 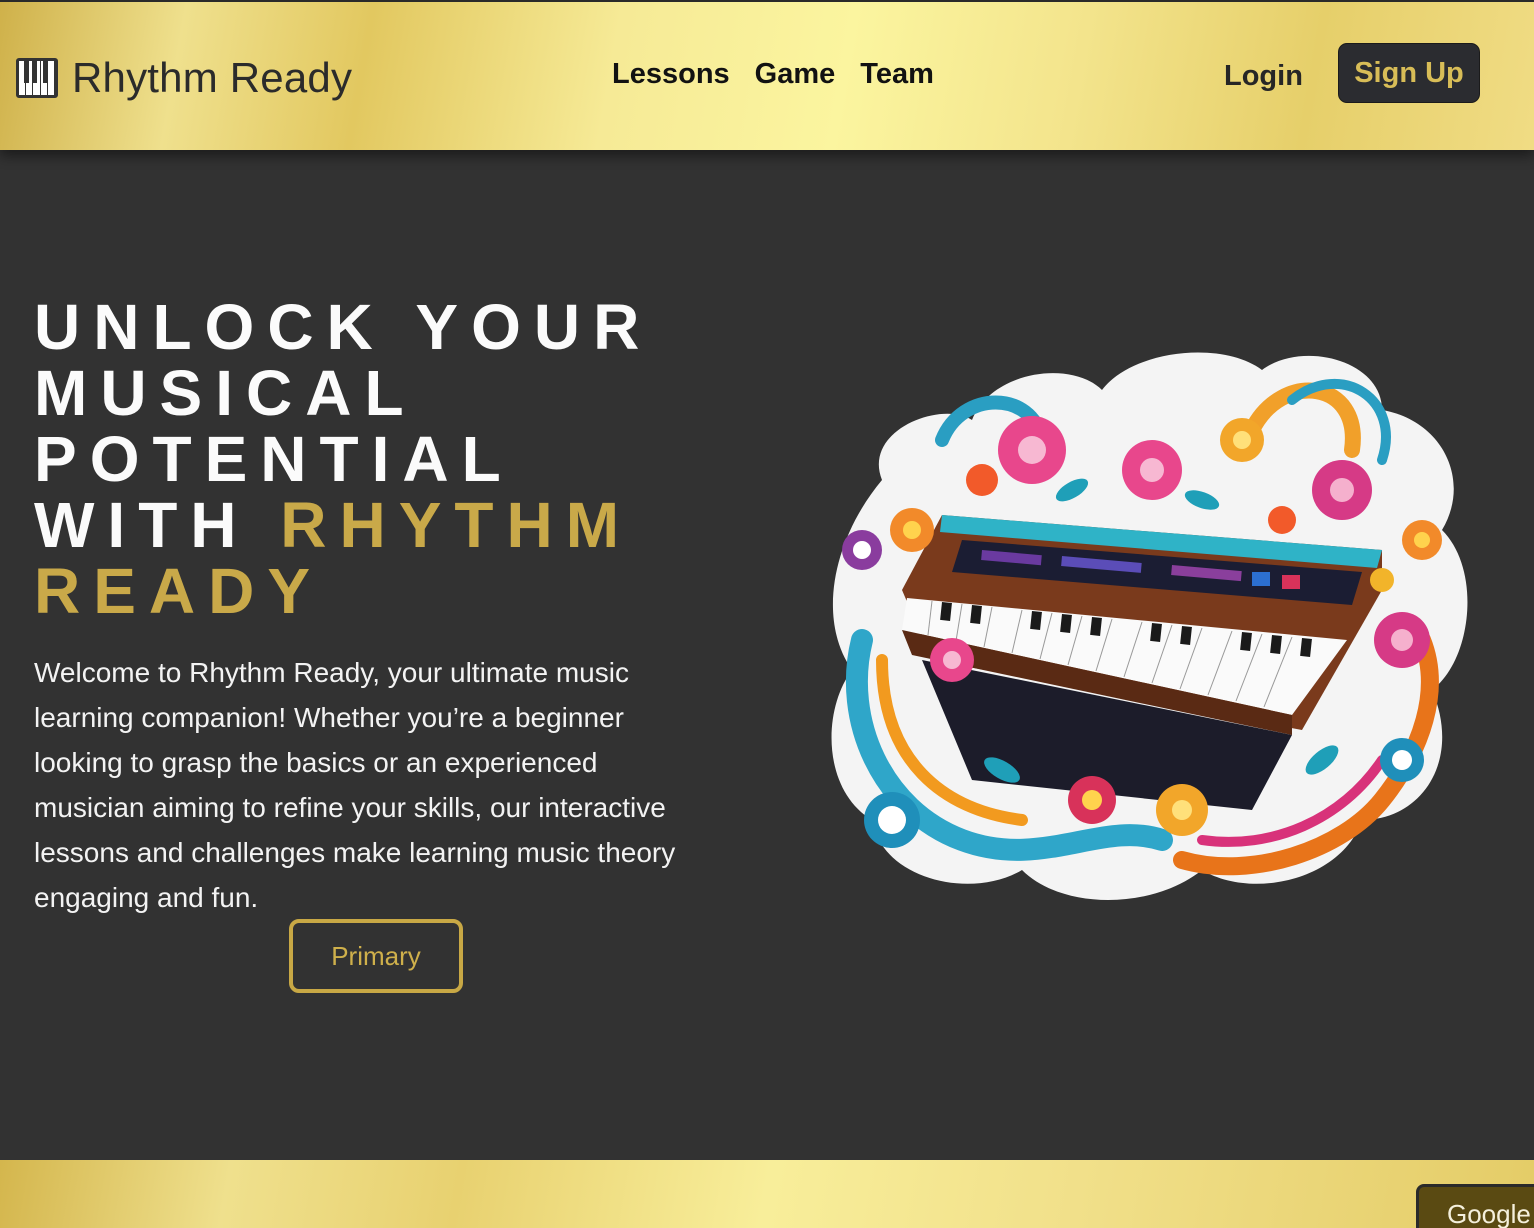 What do you see at coordinates (376, 956) in the screenshot?
I see `primary-button: Primary` at bounding box center [376, 956].